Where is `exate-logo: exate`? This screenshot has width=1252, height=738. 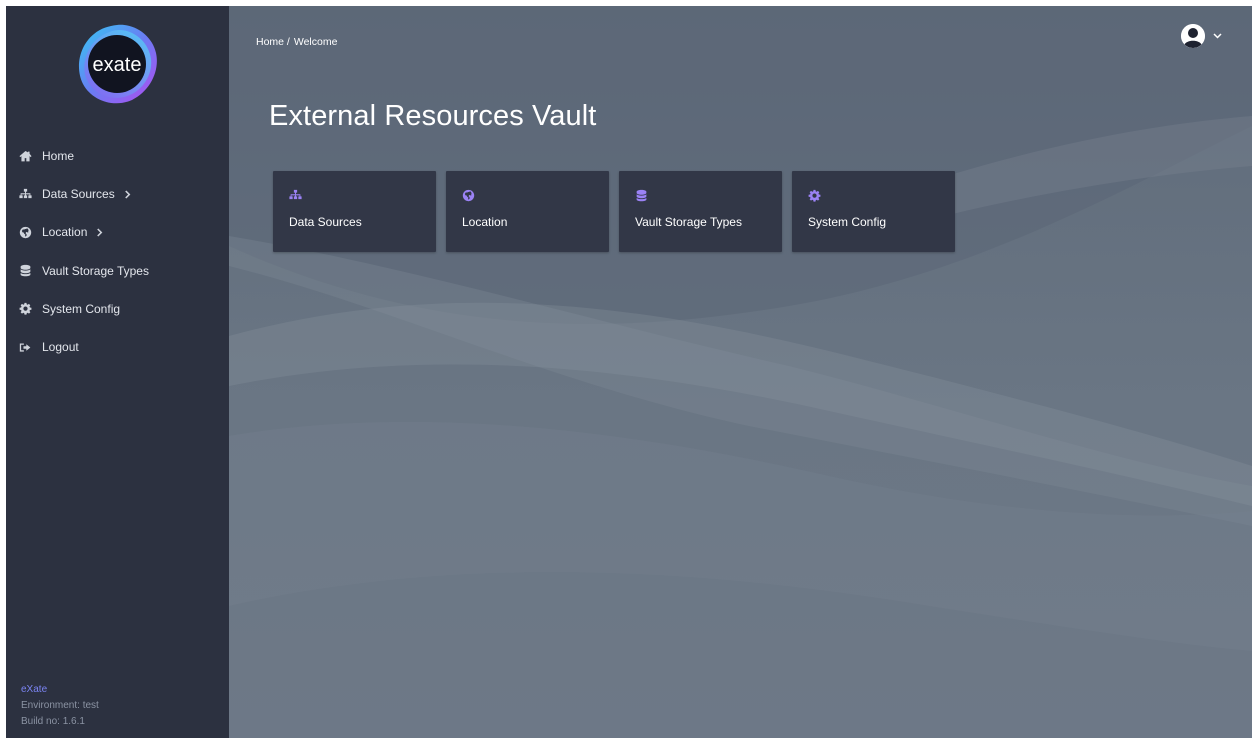
exate-logo: exate is located at coordinates (117, 64).